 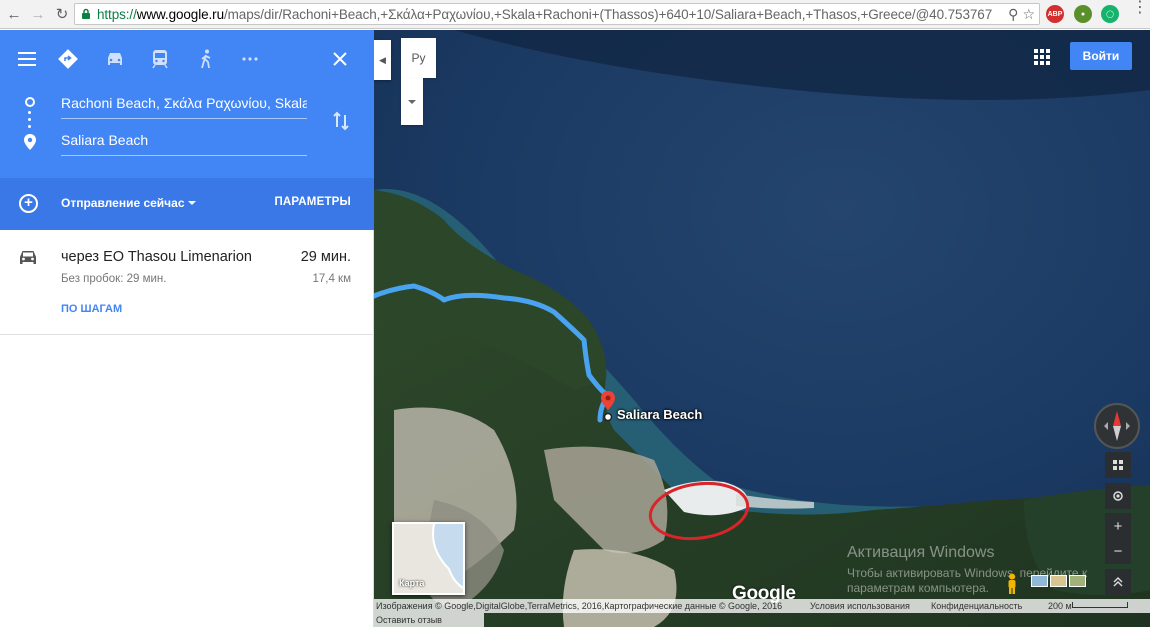 What do you see at coordinates (68, 59) in the screenshot?
I see `directions-icon` at bounding box center [68, 59].